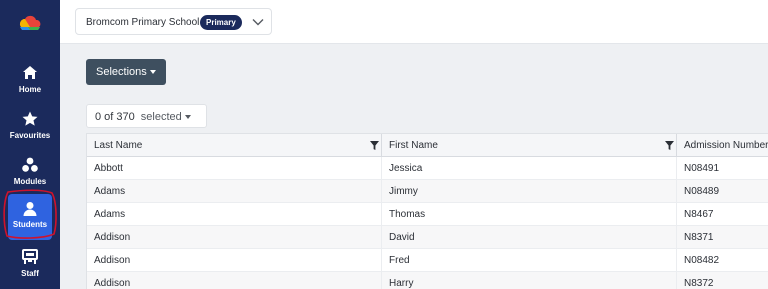 This screenshot has width=768, height=289. What do you see at coordinates (30, 135) in the screenshot?
I see `sidebar-item-label: Favourites` at bounding box center [30, 135].